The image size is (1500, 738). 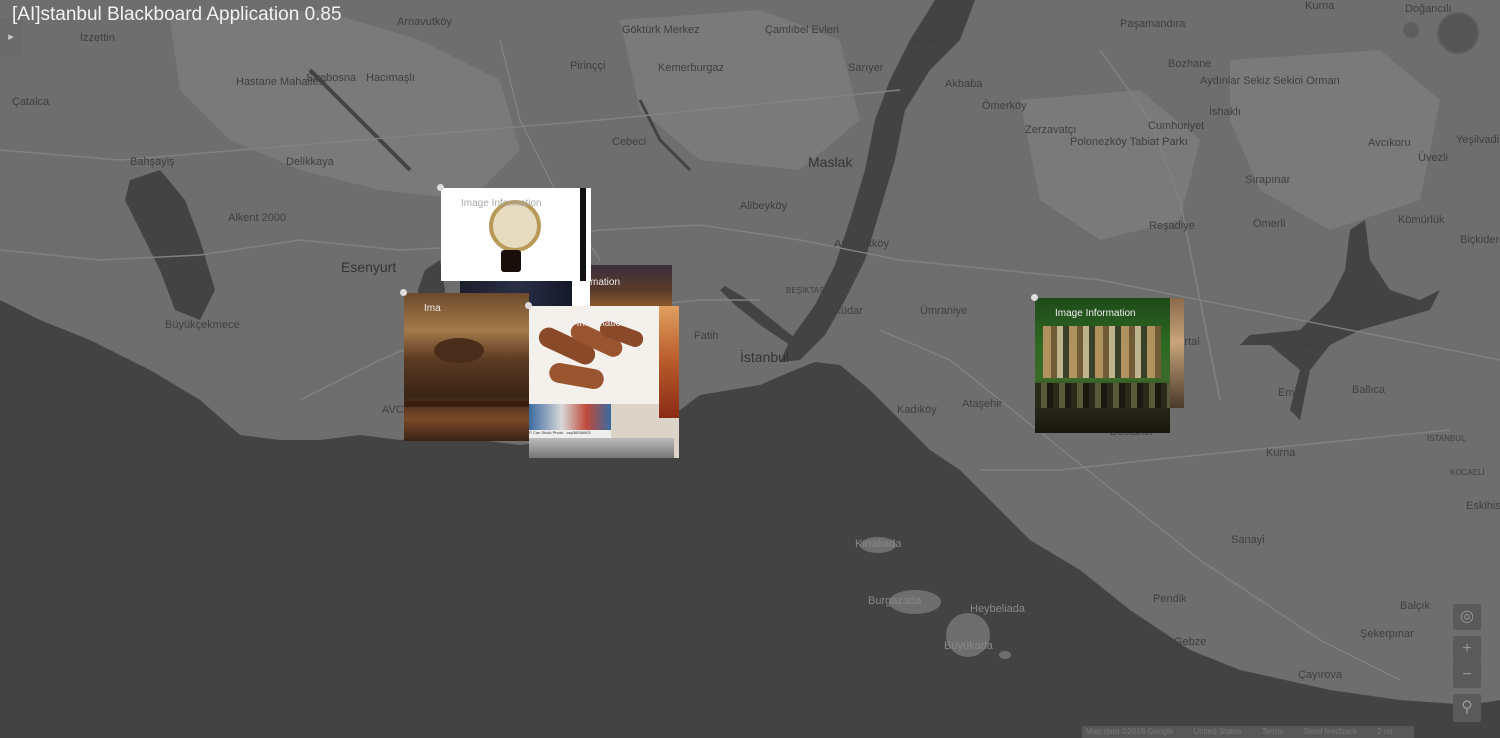 I want to click on map-label: Doğancılı, so click(x=1428, y=9).